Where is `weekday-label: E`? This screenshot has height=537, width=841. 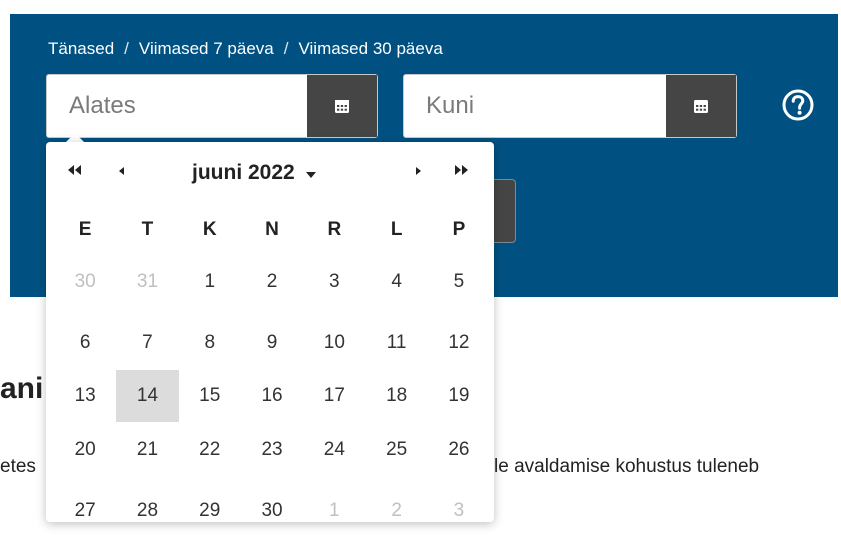
weekday-label: E is located at coordinates (85, 229).